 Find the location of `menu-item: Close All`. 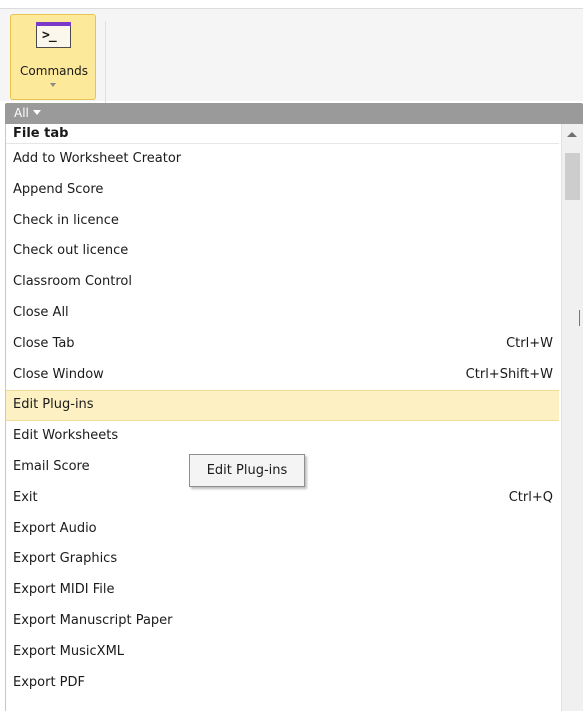

menu-item: Close All is located at coordinates (282, 313).